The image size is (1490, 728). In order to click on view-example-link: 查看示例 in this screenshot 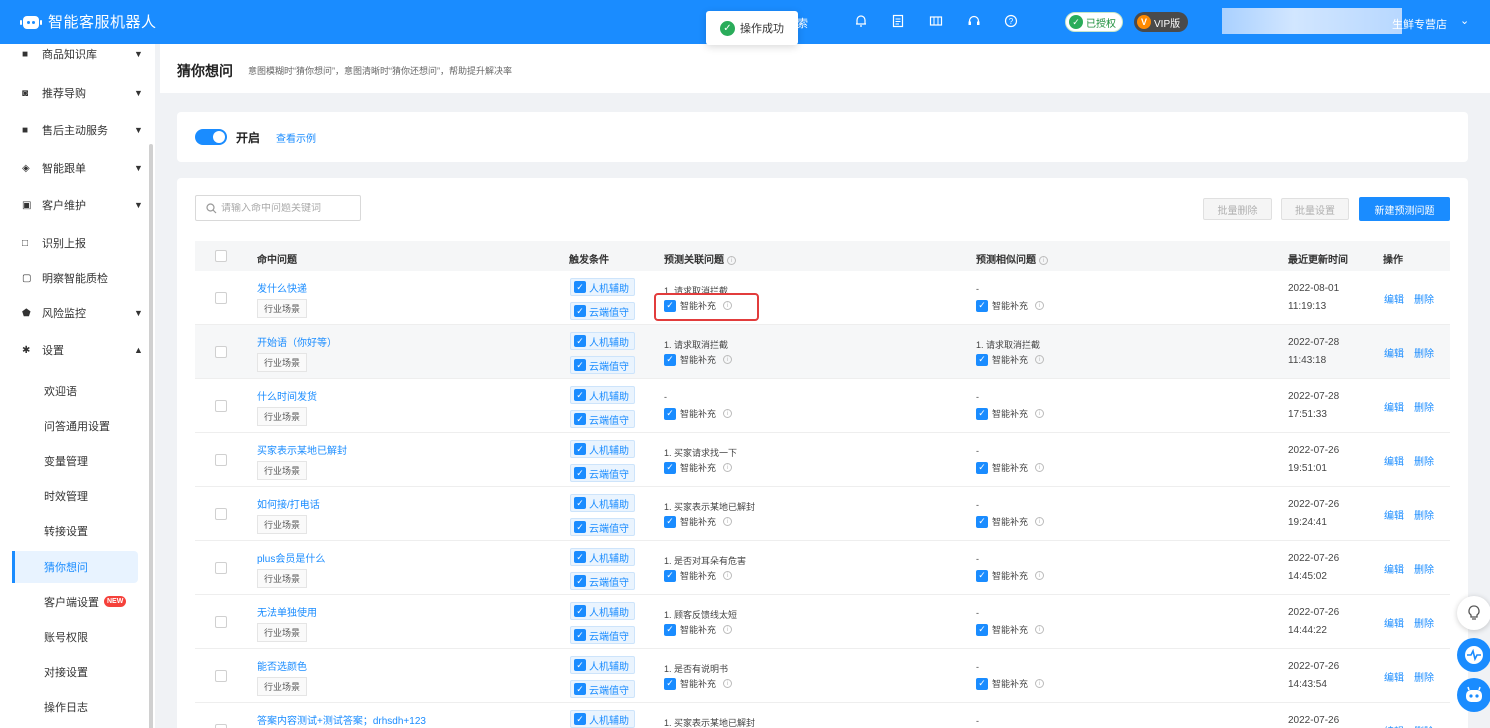, I will do `click(296, 137)`.